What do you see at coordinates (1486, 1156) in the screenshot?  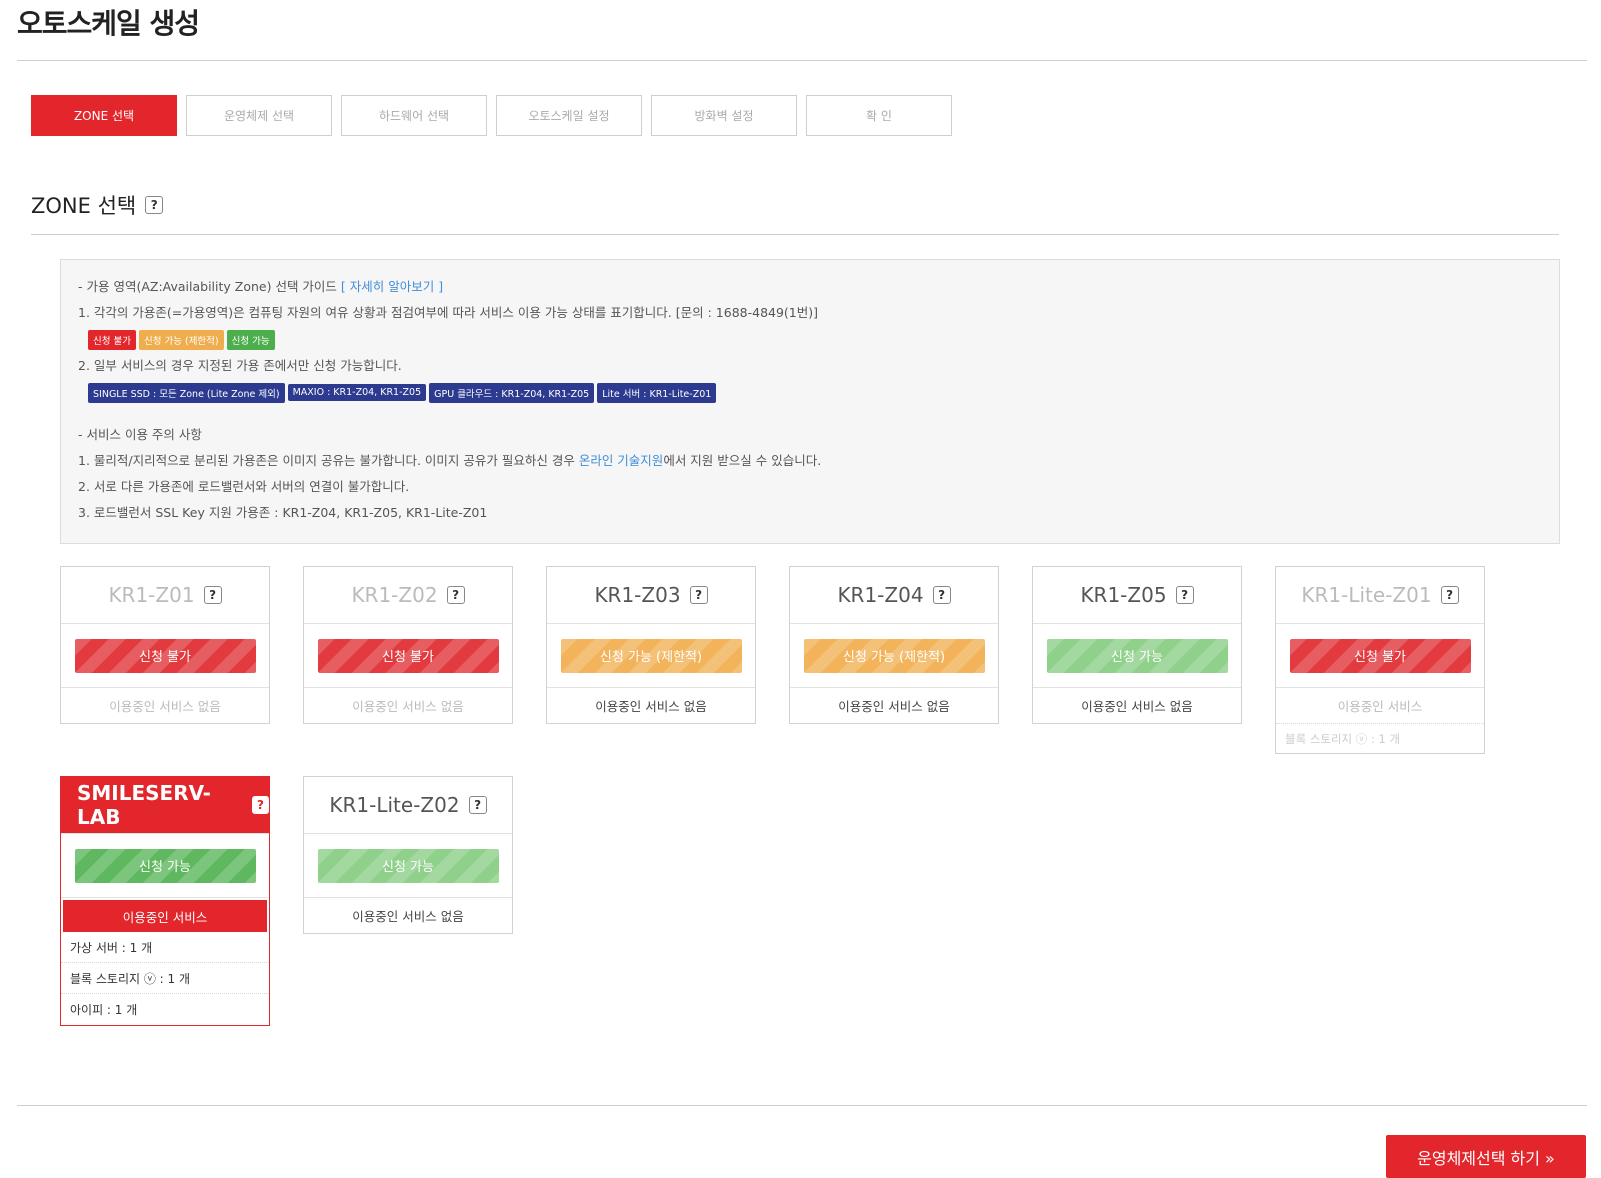 I see `next-os-select-button: 운영체제선택 하기 »` at bounding box center [1486, 1156].